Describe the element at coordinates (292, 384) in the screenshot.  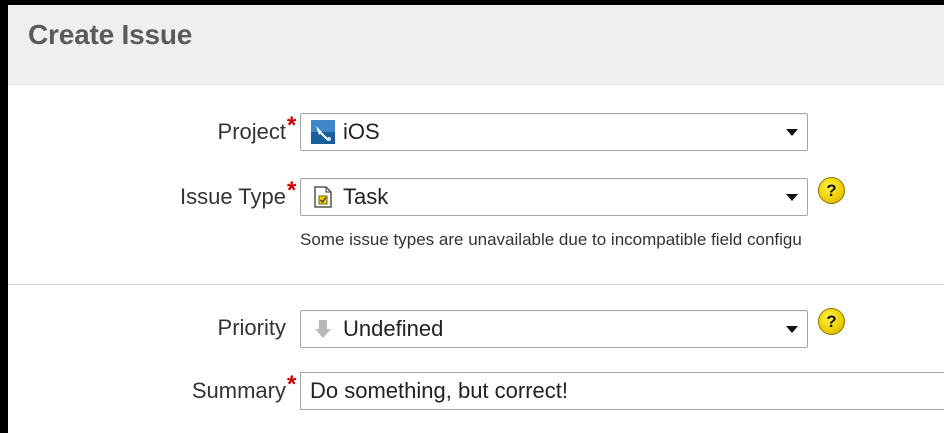
I see `summary-required-marker: *` at that location.